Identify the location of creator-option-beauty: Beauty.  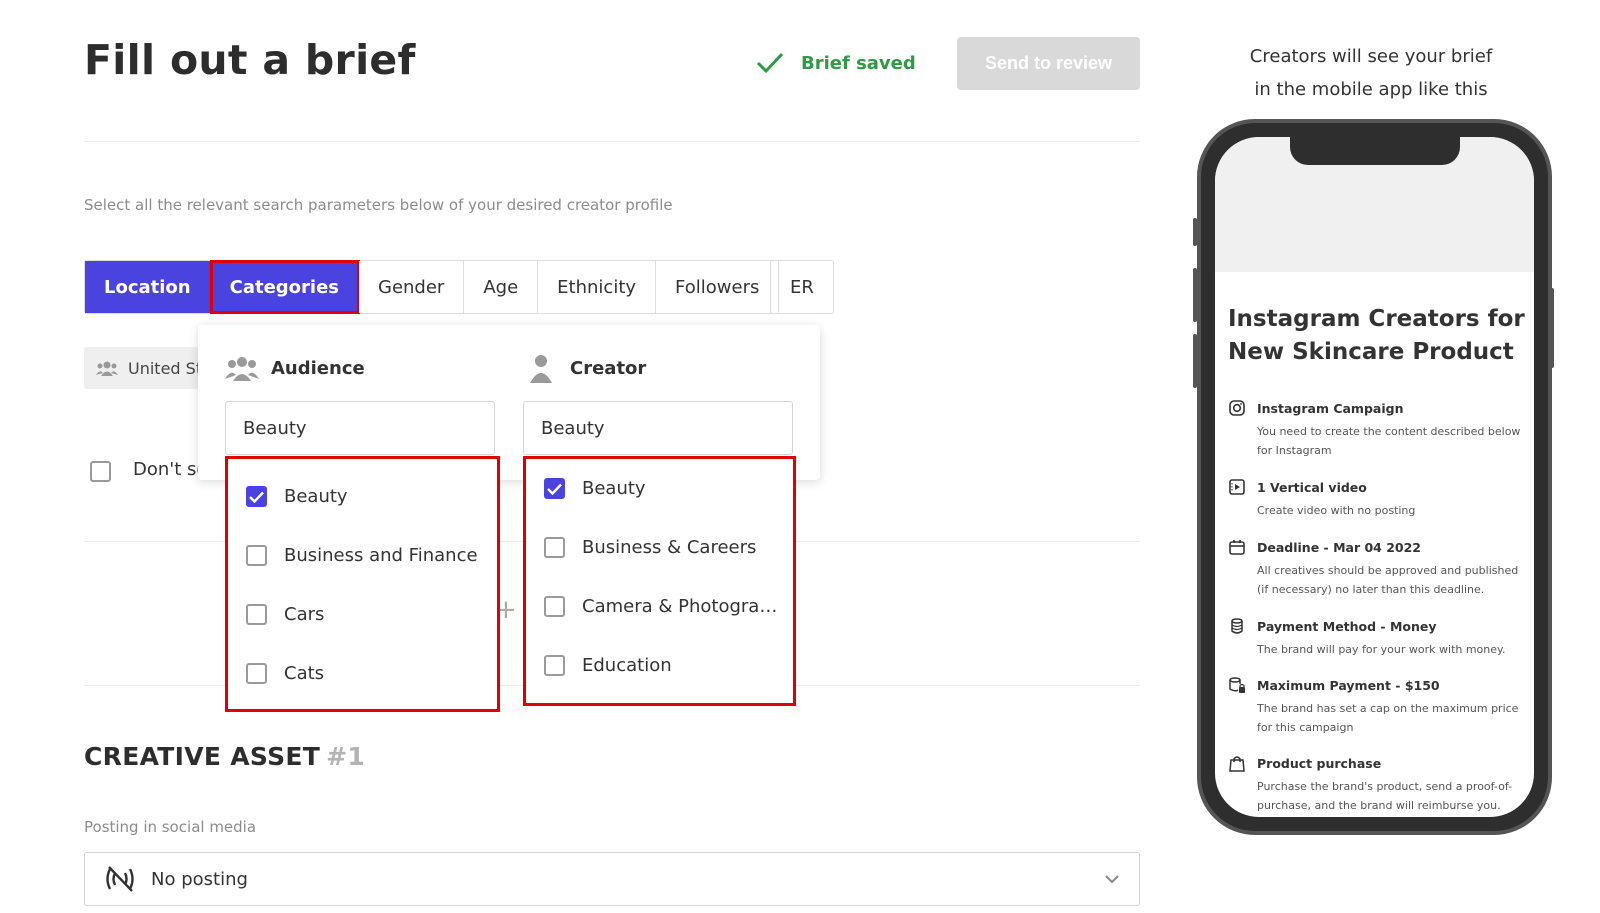
(659, 488).